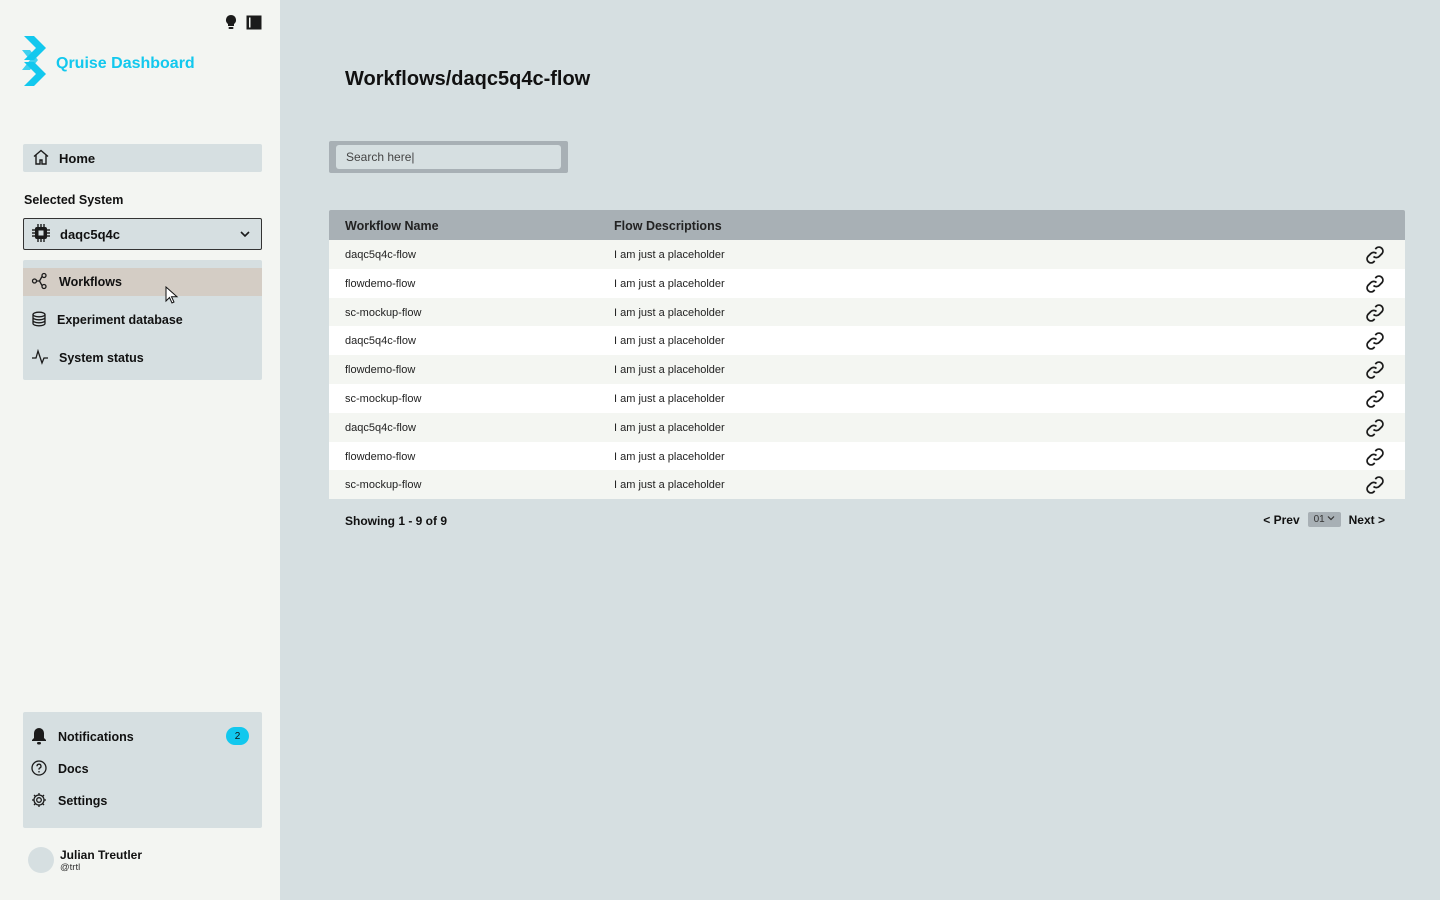 This screenshot has height=900, width=1440. Describe the element at coordinates (120, 320) in the screenshot. I see `nav-label-experiment-database: Experiment database` at that location.